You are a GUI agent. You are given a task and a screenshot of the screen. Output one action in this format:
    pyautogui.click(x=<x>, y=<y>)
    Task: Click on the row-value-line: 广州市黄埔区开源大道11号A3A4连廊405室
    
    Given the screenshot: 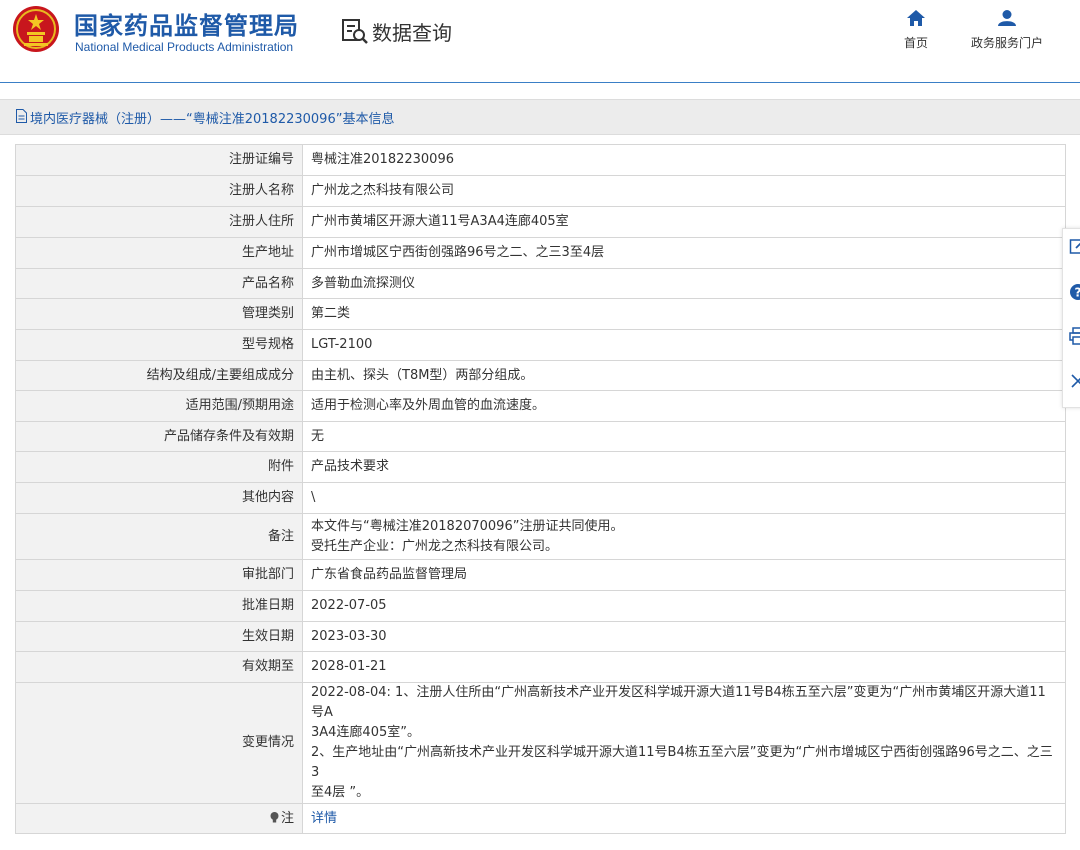 What is the action you would take?
    pyautogui.click(x=440, y=221)
    